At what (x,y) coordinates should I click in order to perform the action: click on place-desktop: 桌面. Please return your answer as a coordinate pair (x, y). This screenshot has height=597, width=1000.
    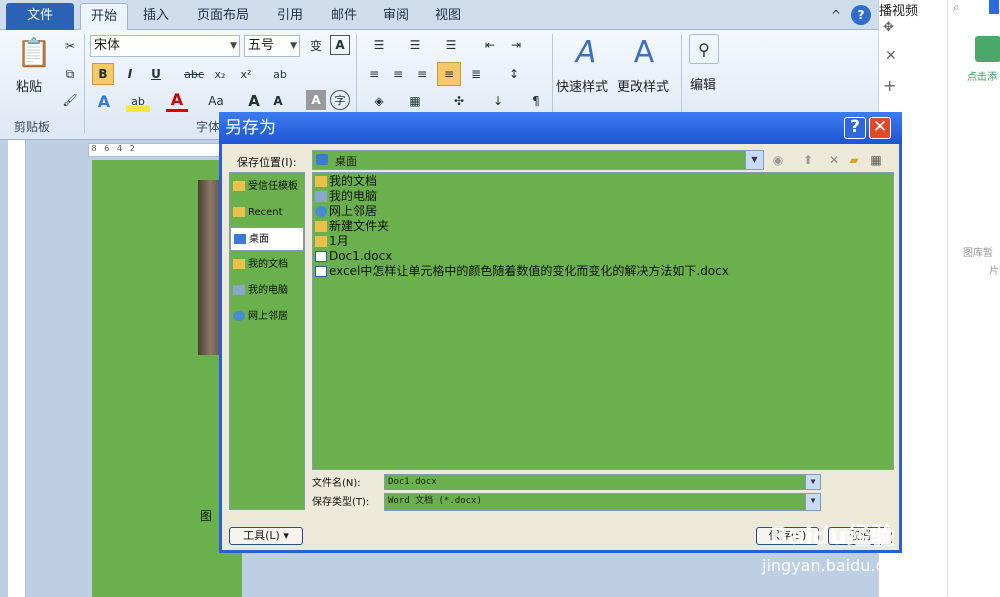
    Looking at the image, I should click on (267, 239).